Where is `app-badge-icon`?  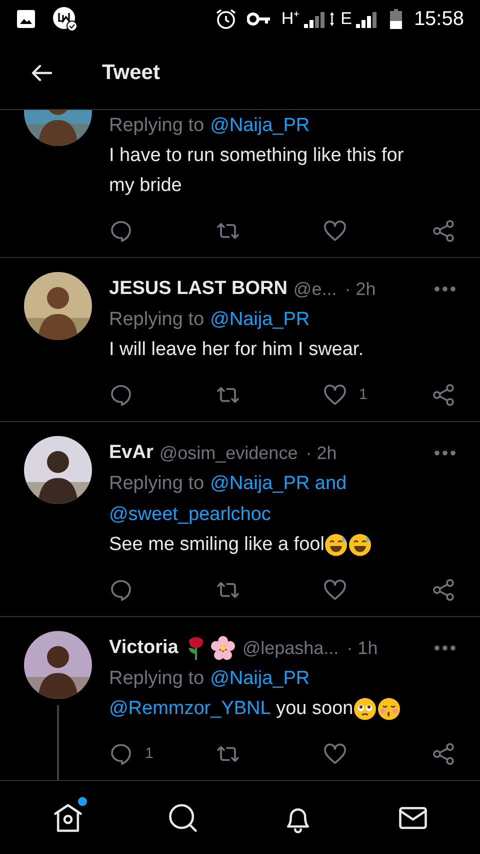 app-badge-icon is located at coordinates (65, 19).